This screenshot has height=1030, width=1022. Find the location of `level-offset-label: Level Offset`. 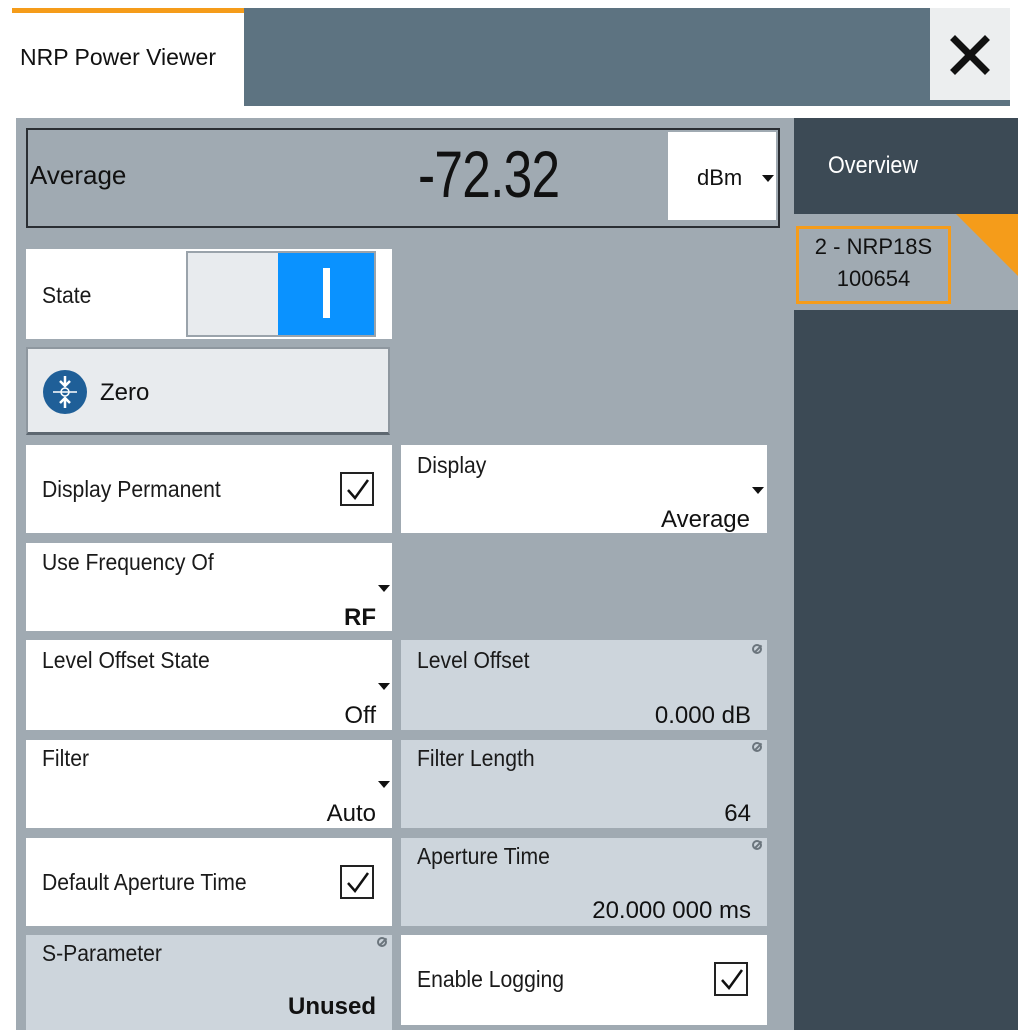

level-offset-label: Level Offset is located at coordinates (473, 660).